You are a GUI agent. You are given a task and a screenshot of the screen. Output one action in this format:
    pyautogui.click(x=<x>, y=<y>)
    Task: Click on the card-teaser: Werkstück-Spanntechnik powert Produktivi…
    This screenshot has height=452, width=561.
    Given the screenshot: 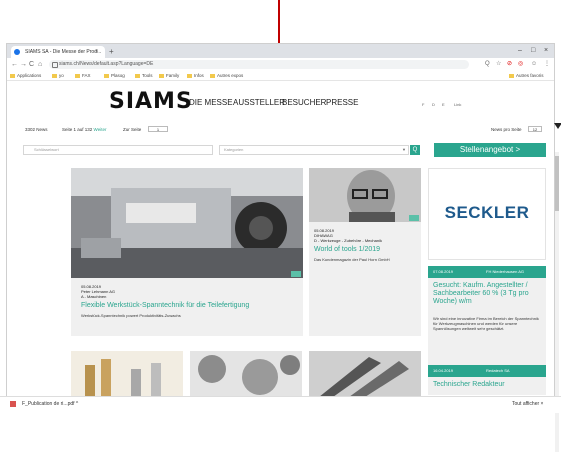 What is the action you would take?
    pyautogui.click(x=131, y=315)
    